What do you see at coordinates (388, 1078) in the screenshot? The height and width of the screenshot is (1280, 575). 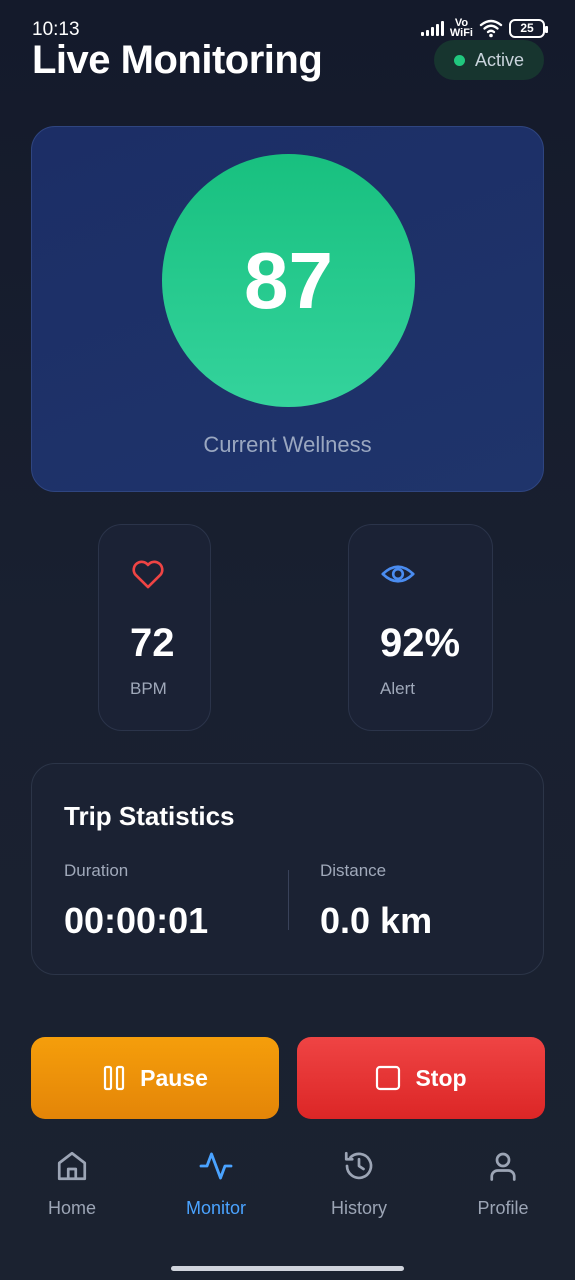 I see `stop-icon` at bounding box center [388, 1078].